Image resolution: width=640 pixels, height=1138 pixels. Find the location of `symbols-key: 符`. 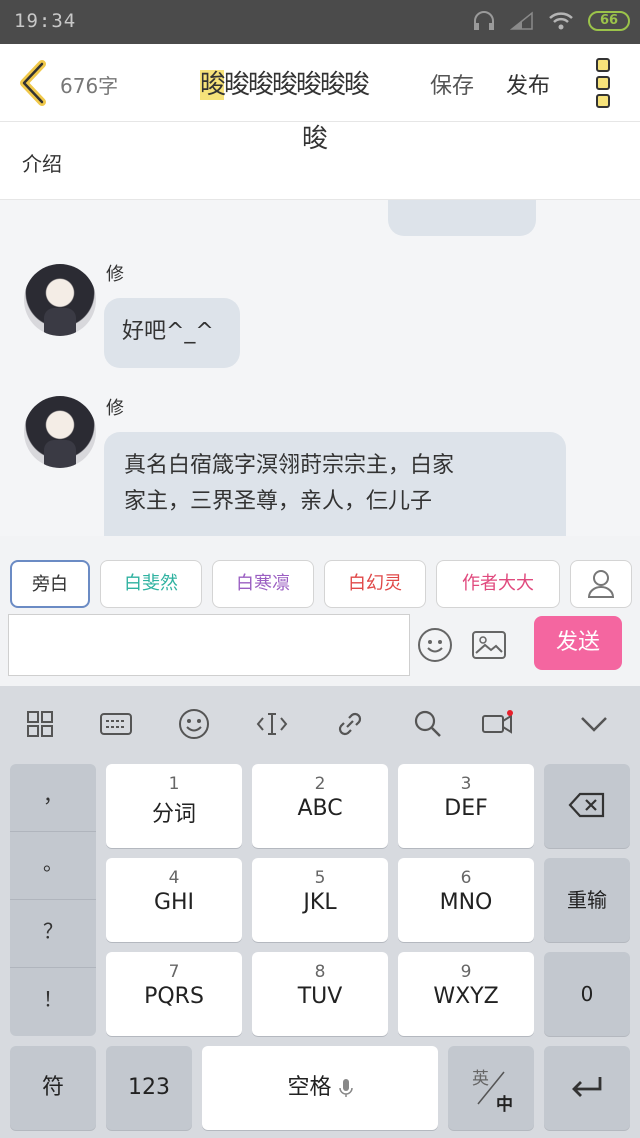

symbols-key: 符 is located at coordinates (53, 1088).